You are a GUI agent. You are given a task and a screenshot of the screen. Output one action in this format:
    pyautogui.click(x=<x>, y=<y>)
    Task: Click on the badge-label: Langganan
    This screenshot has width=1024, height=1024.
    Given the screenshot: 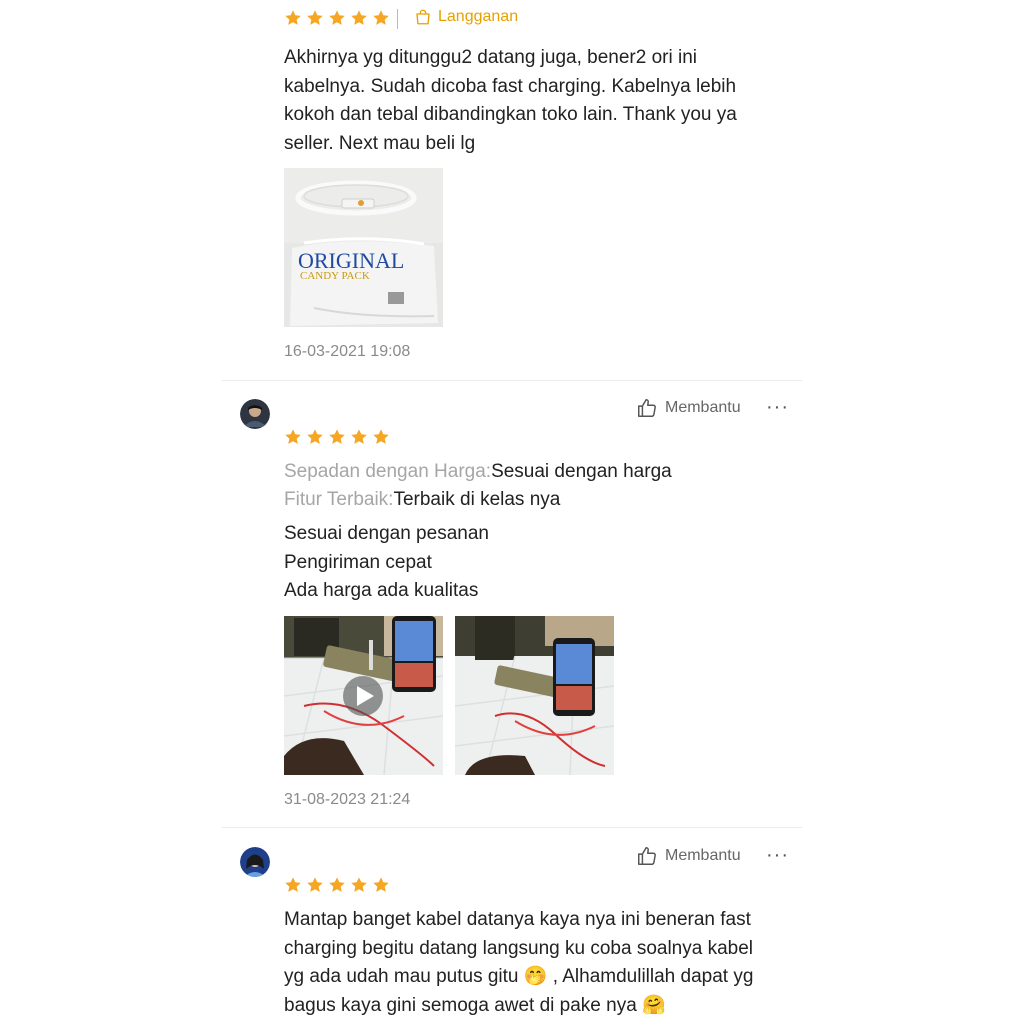 What is the action you would take?
    pyautogui.click(x=478, y=16)
    